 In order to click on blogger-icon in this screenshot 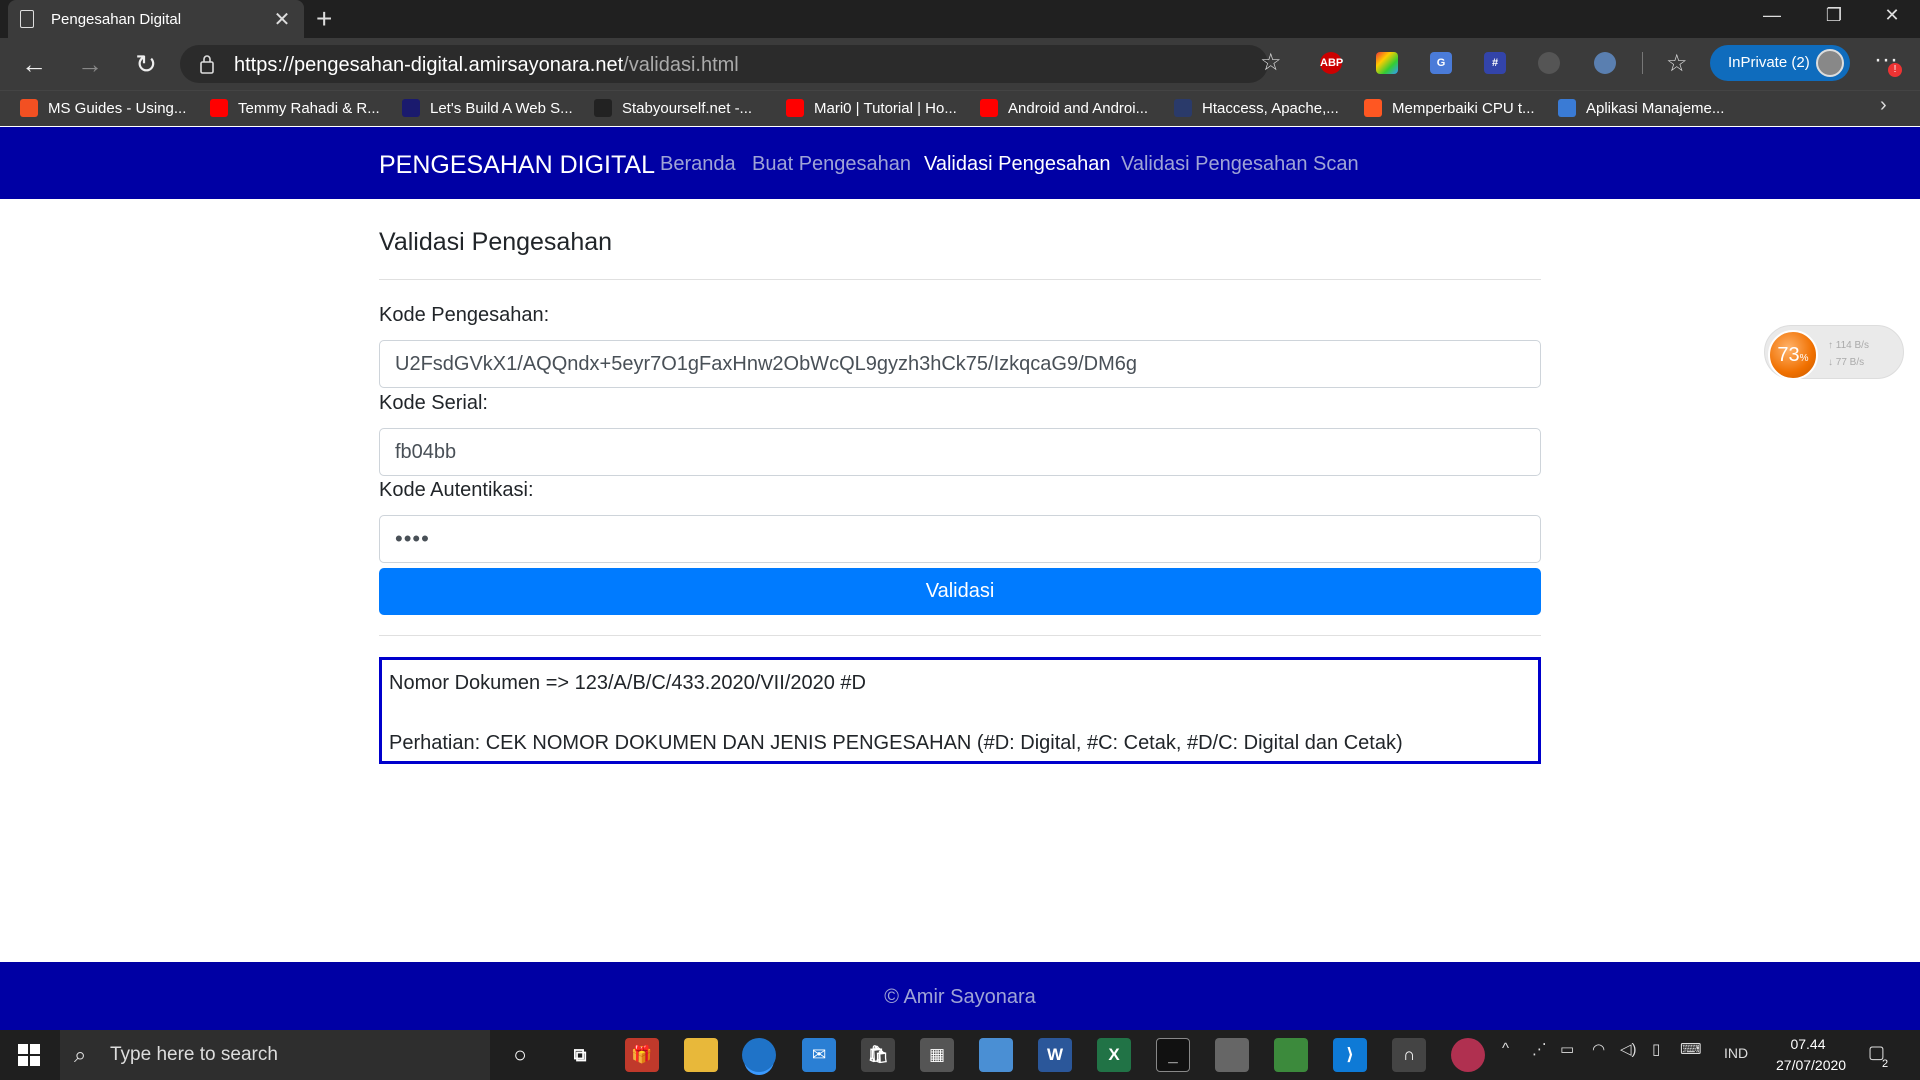, I will do `click(1373, 108)`.